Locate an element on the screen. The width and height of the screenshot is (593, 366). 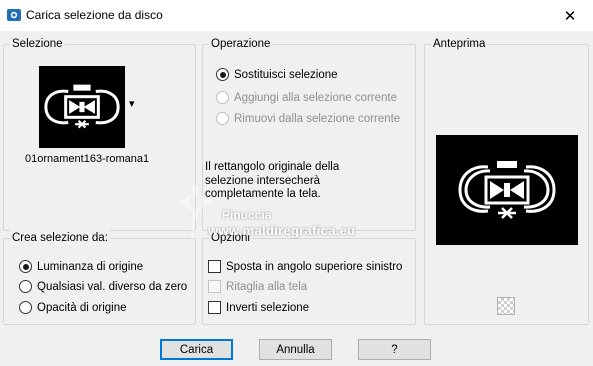
ornament-preview-image is located at coordinates (507, 190).